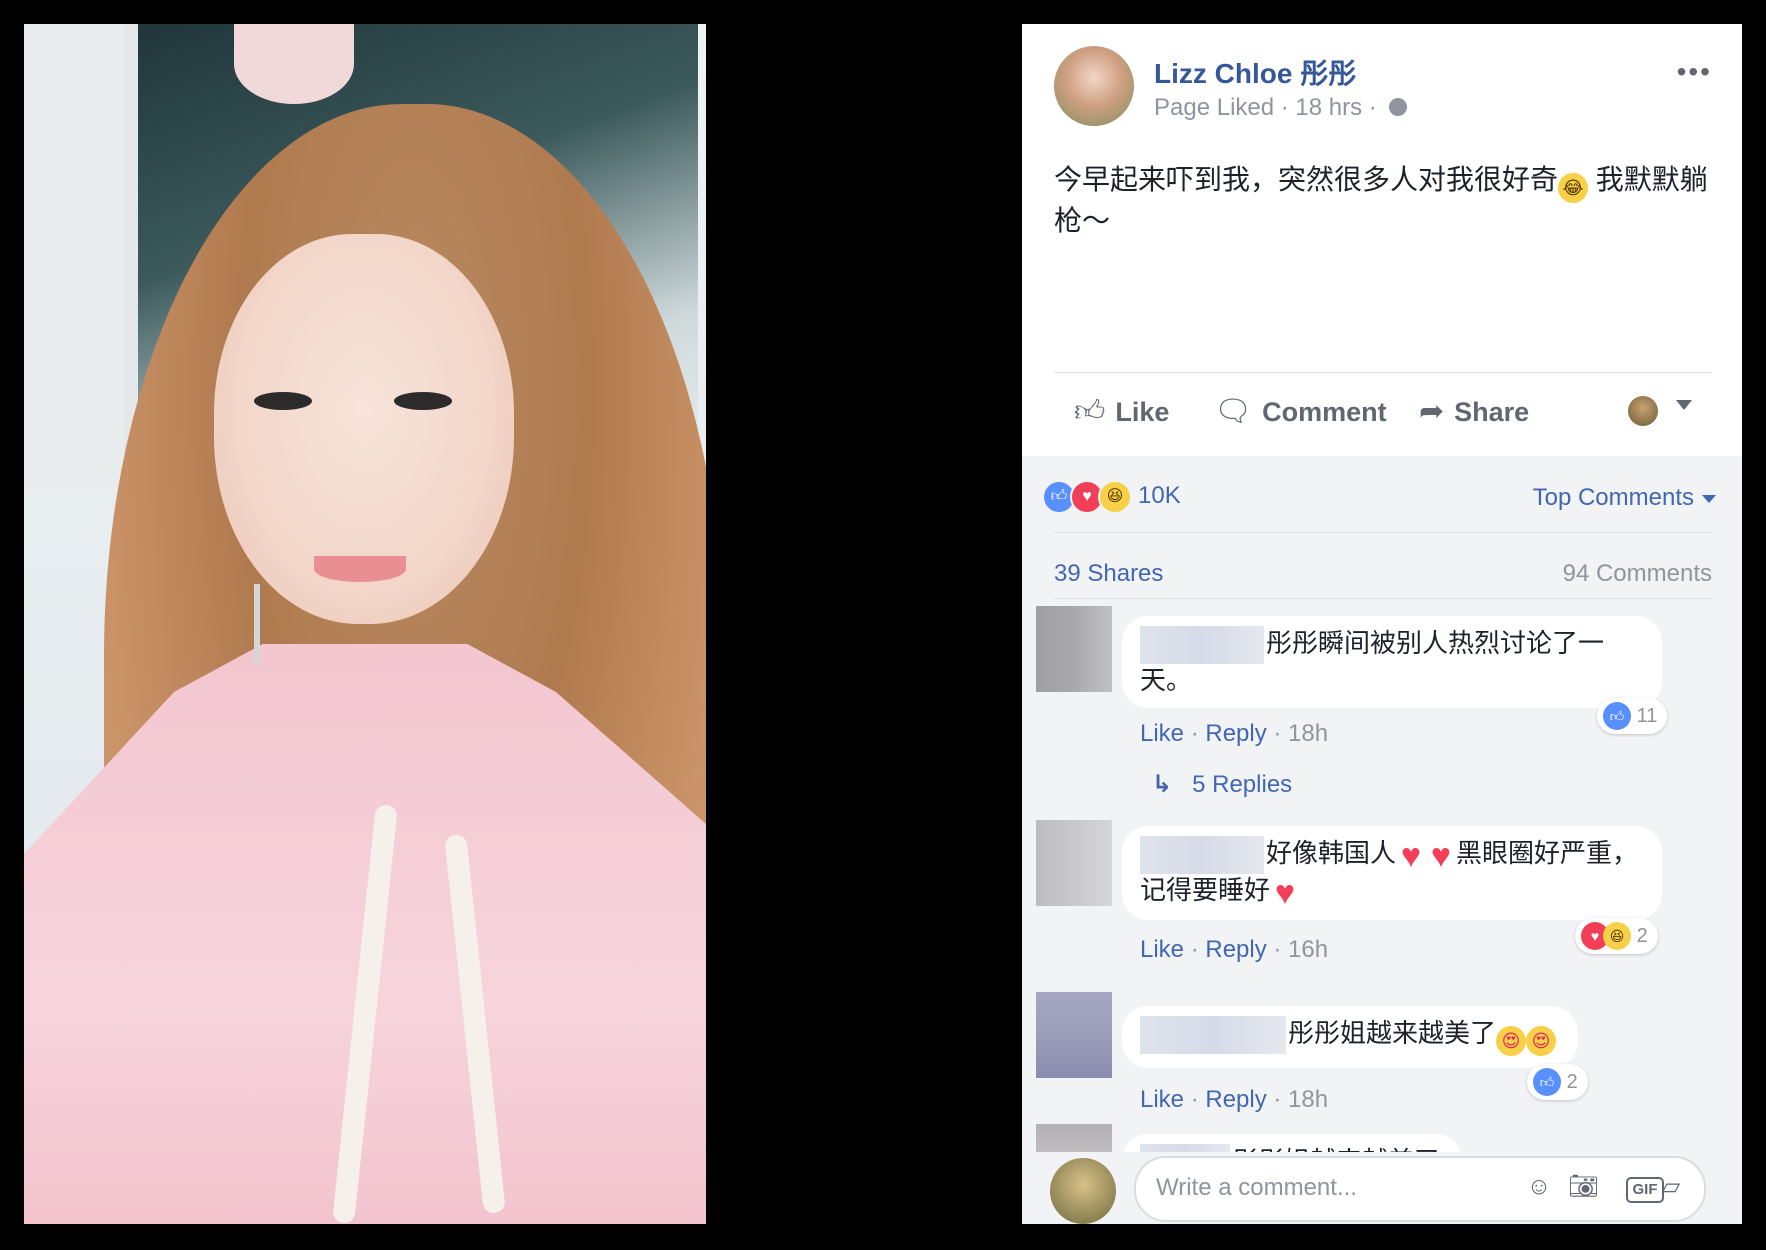  I want to click on like-button: 👍︎ Like, so click(1121, 412).